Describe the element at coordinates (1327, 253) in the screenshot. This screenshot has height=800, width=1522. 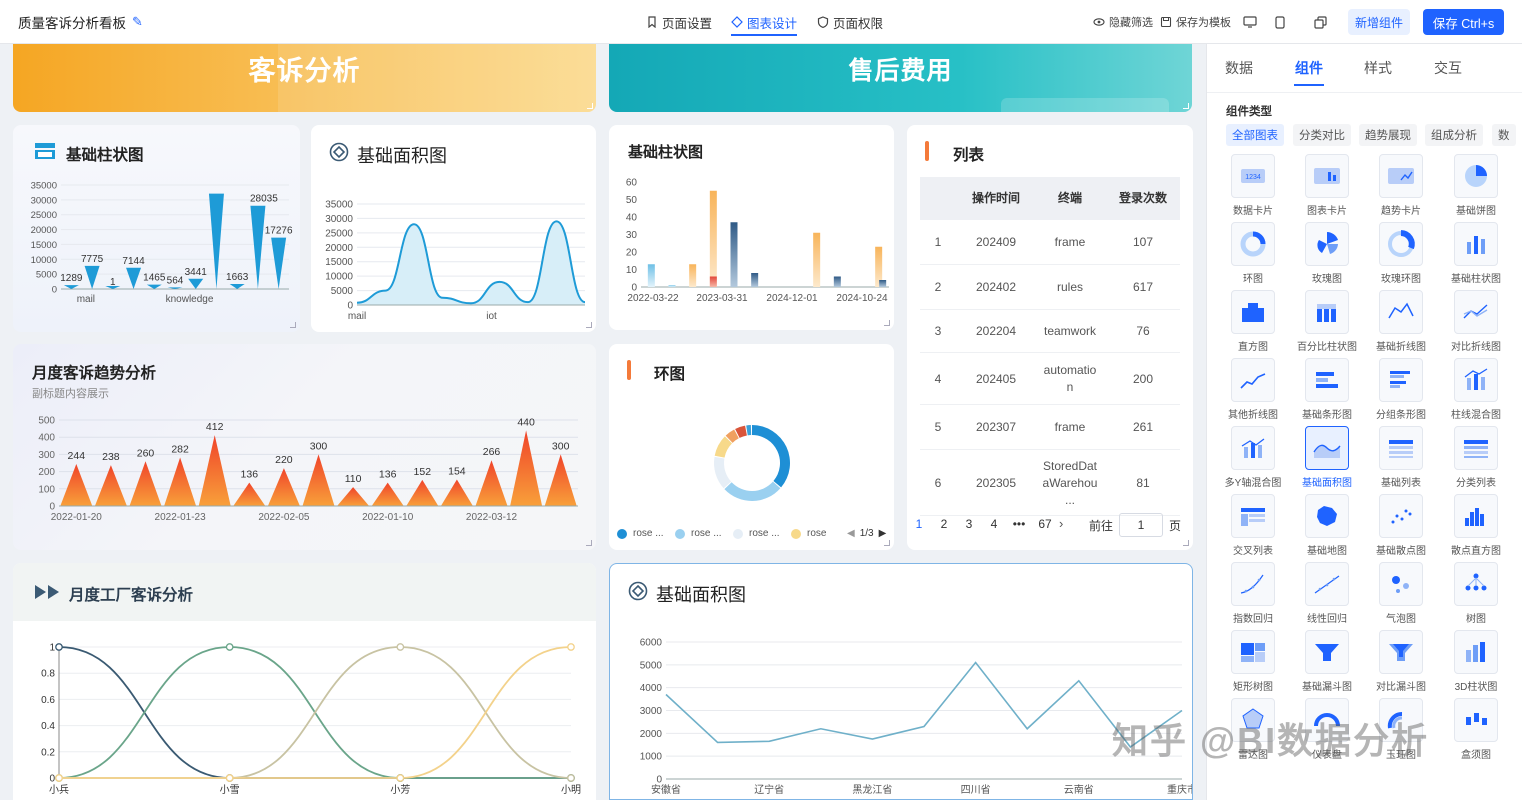
I see `component-item: 玫瑰图` at that location.